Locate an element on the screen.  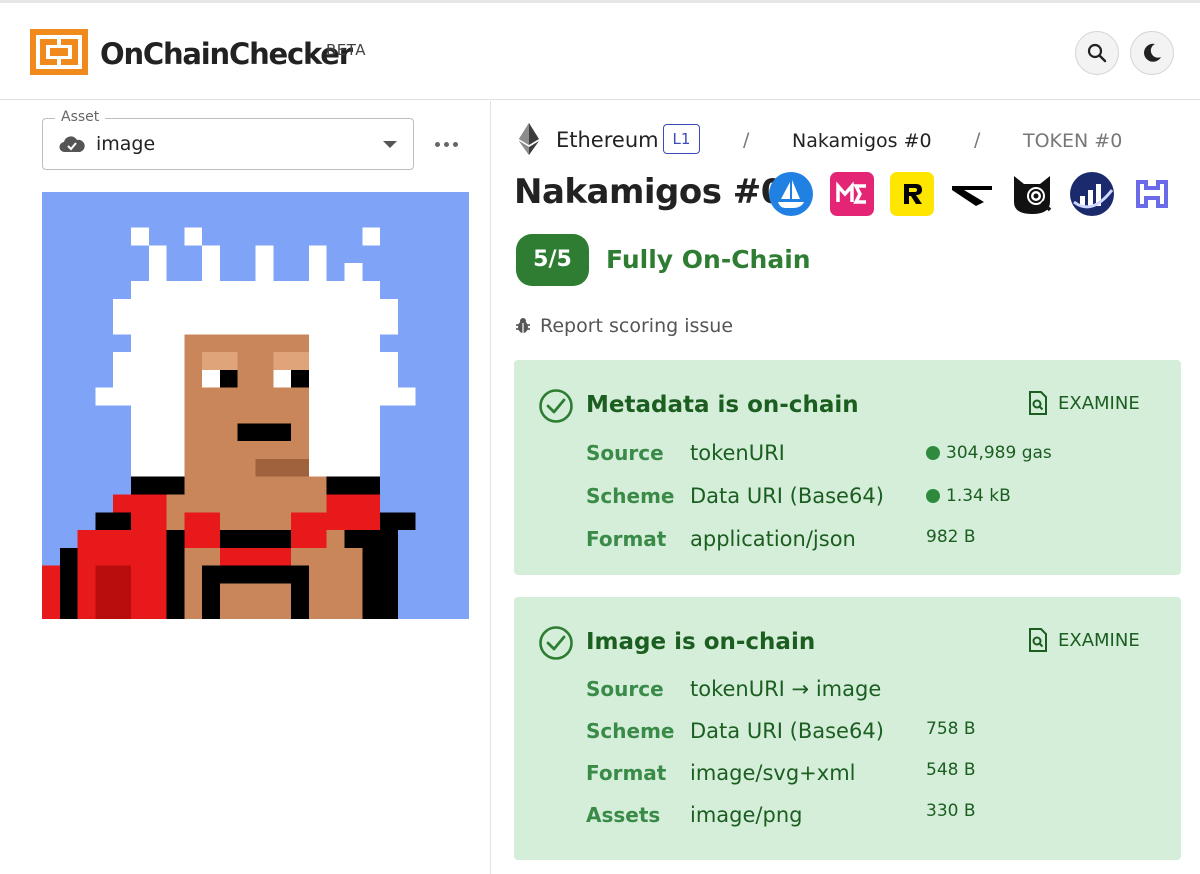
search-button is located at coordinates (1097, 53).